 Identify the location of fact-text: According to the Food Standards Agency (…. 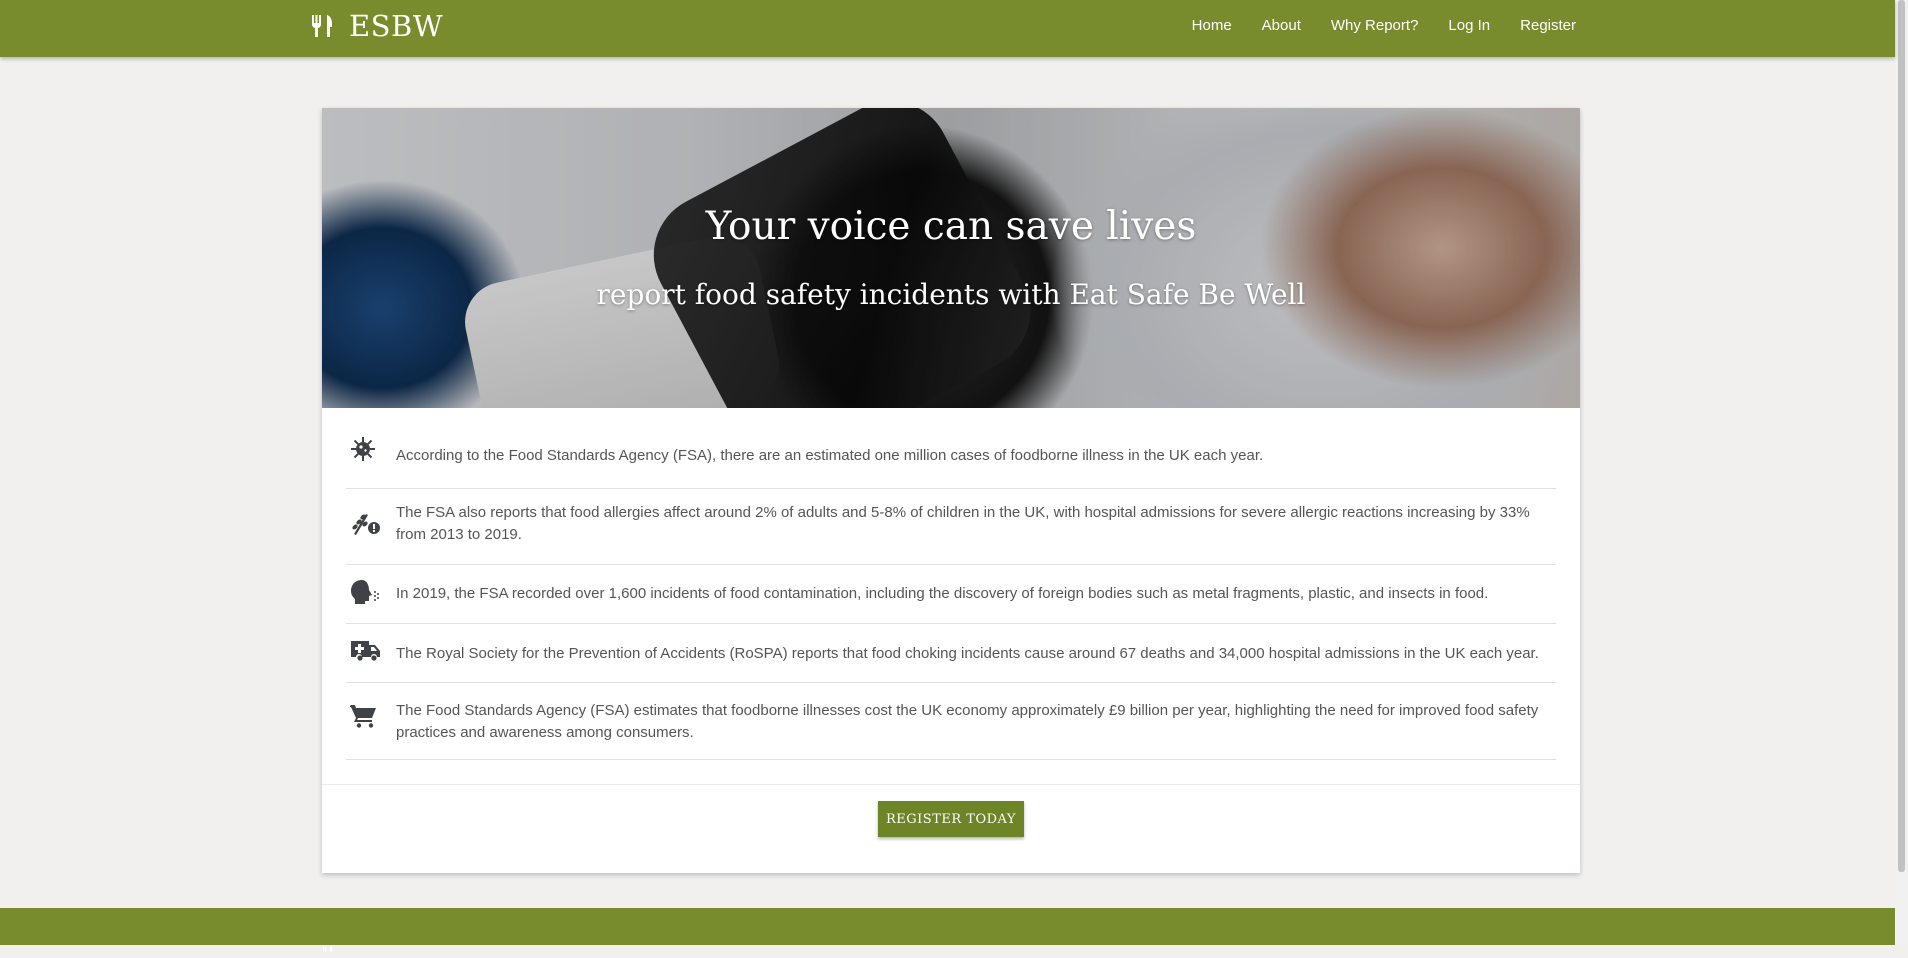
(830, 455).